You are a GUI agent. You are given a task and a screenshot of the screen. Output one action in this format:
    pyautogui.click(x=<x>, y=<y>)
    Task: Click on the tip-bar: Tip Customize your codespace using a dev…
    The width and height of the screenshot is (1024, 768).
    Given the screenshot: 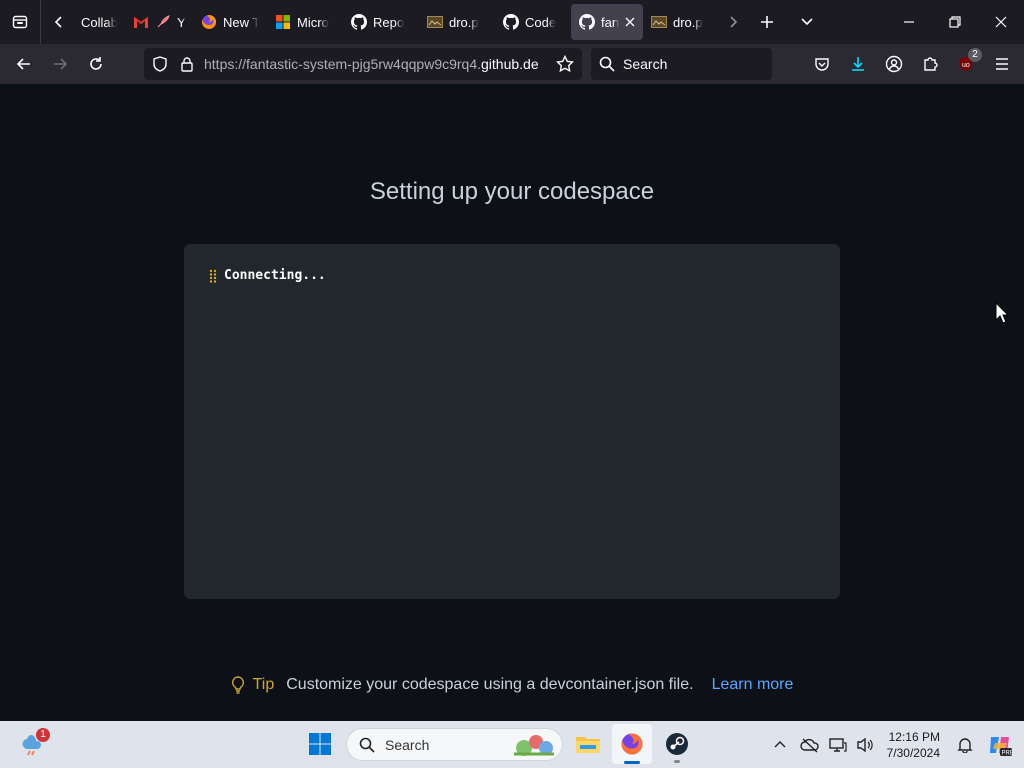 What is the action you would take?
    pyautogui.click(x=512, y=685)
    